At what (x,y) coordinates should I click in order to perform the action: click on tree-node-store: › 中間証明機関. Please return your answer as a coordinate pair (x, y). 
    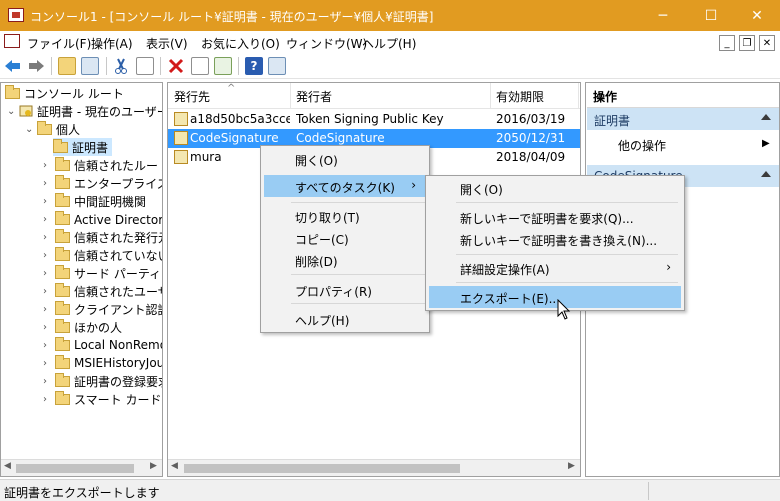
    Looking at the image, I should click on (94, 201).